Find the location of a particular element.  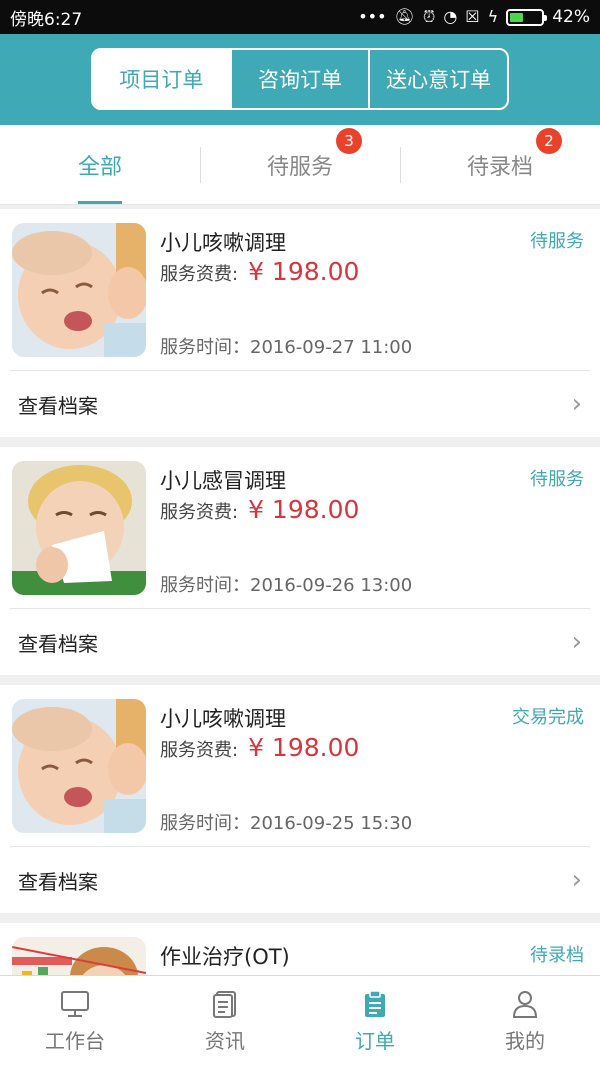

nav-orders: 订单 is located at coordinates (375, 1021).